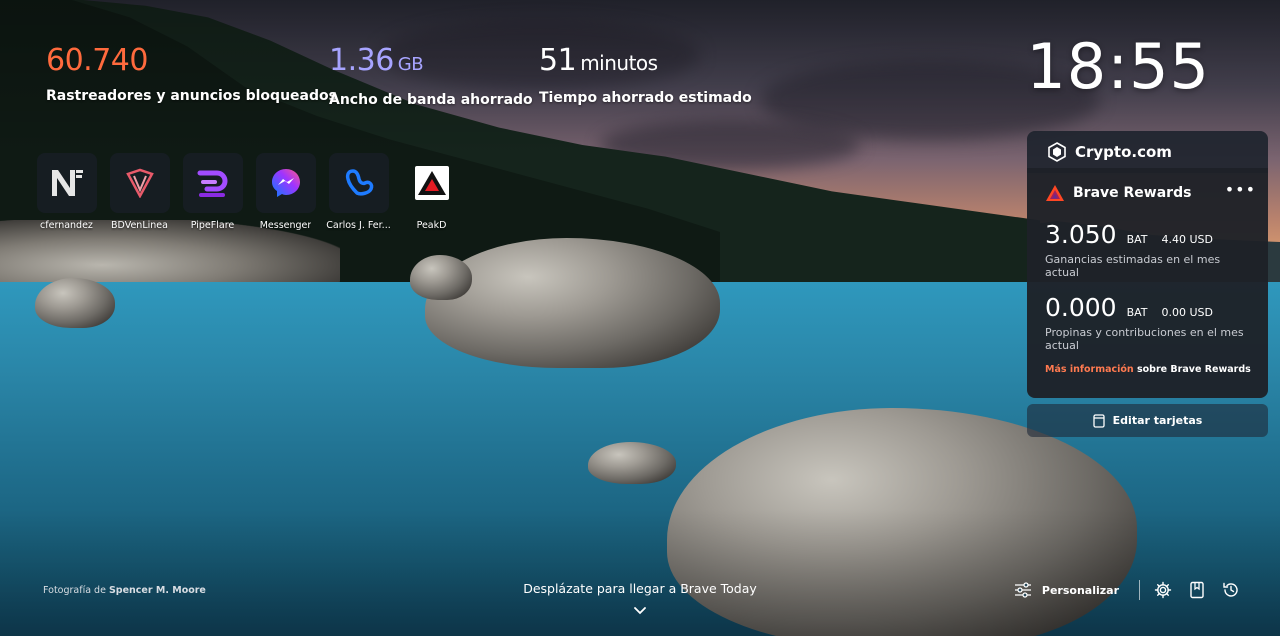 The height and width of the screenshot is (636, 1280). I want to click on heart-logo-icon, so click(359, 182).